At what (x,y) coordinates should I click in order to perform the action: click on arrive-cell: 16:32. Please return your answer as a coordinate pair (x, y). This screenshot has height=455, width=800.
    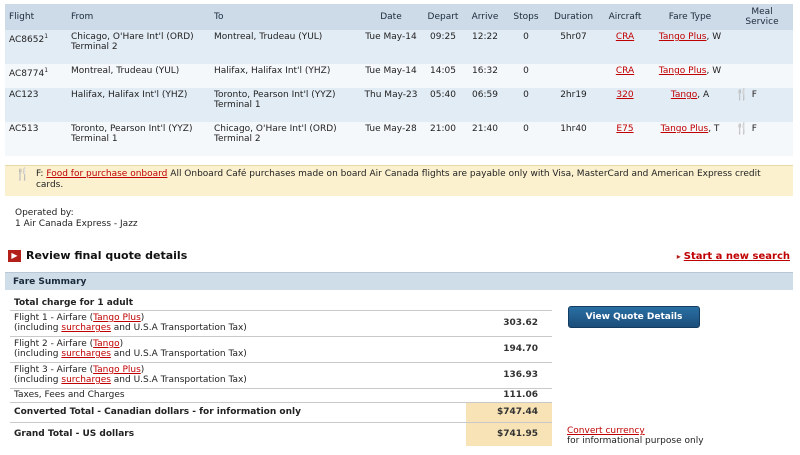
    Looking at the image, I should click on (485, 76).